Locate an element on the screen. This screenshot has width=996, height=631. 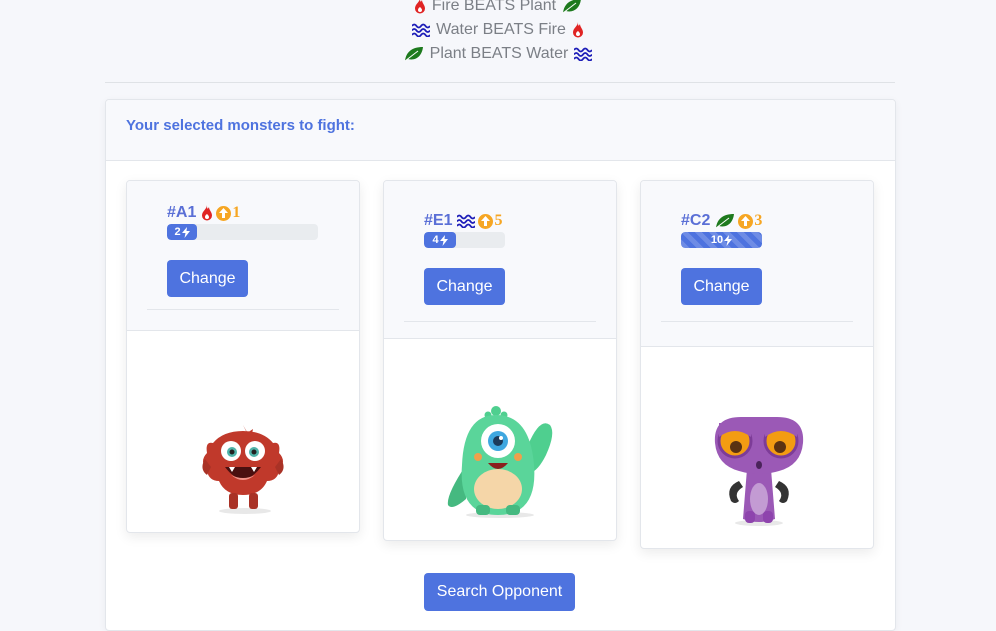
energy-fill: 4 is located at coordinates (440, 240).